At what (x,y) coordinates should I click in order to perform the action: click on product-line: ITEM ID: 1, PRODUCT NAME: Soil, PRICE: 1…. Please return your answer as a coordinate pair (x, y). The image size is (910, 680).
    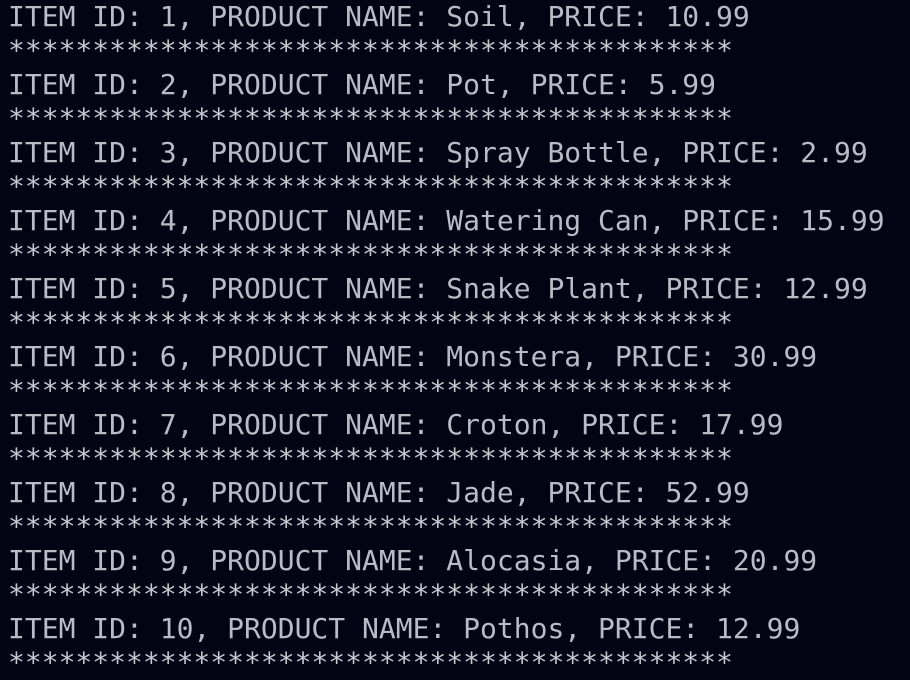
    Looking at the image, I should click on (379, 16).